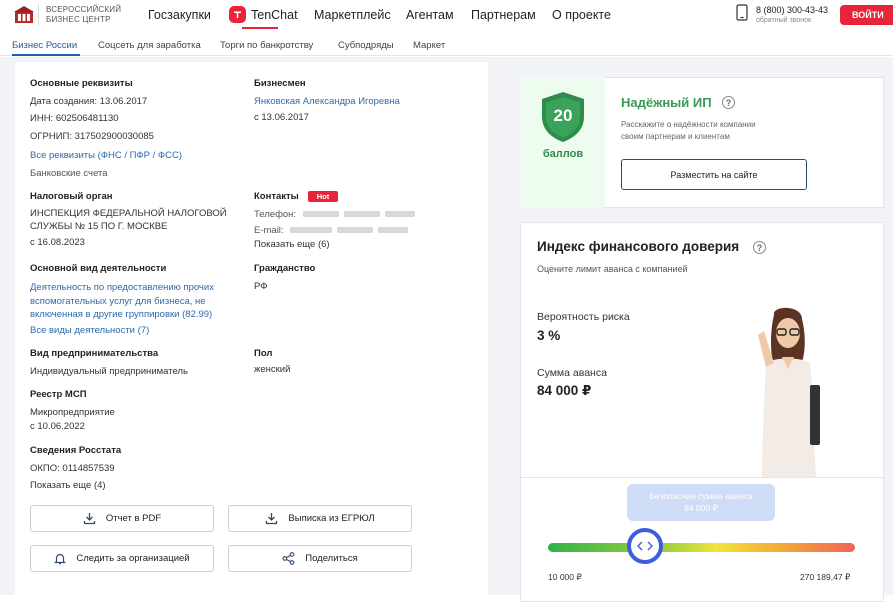 The width and height of the screenshot is (893, 602). I want to click on subnav-active-underline, so click(46, 55).